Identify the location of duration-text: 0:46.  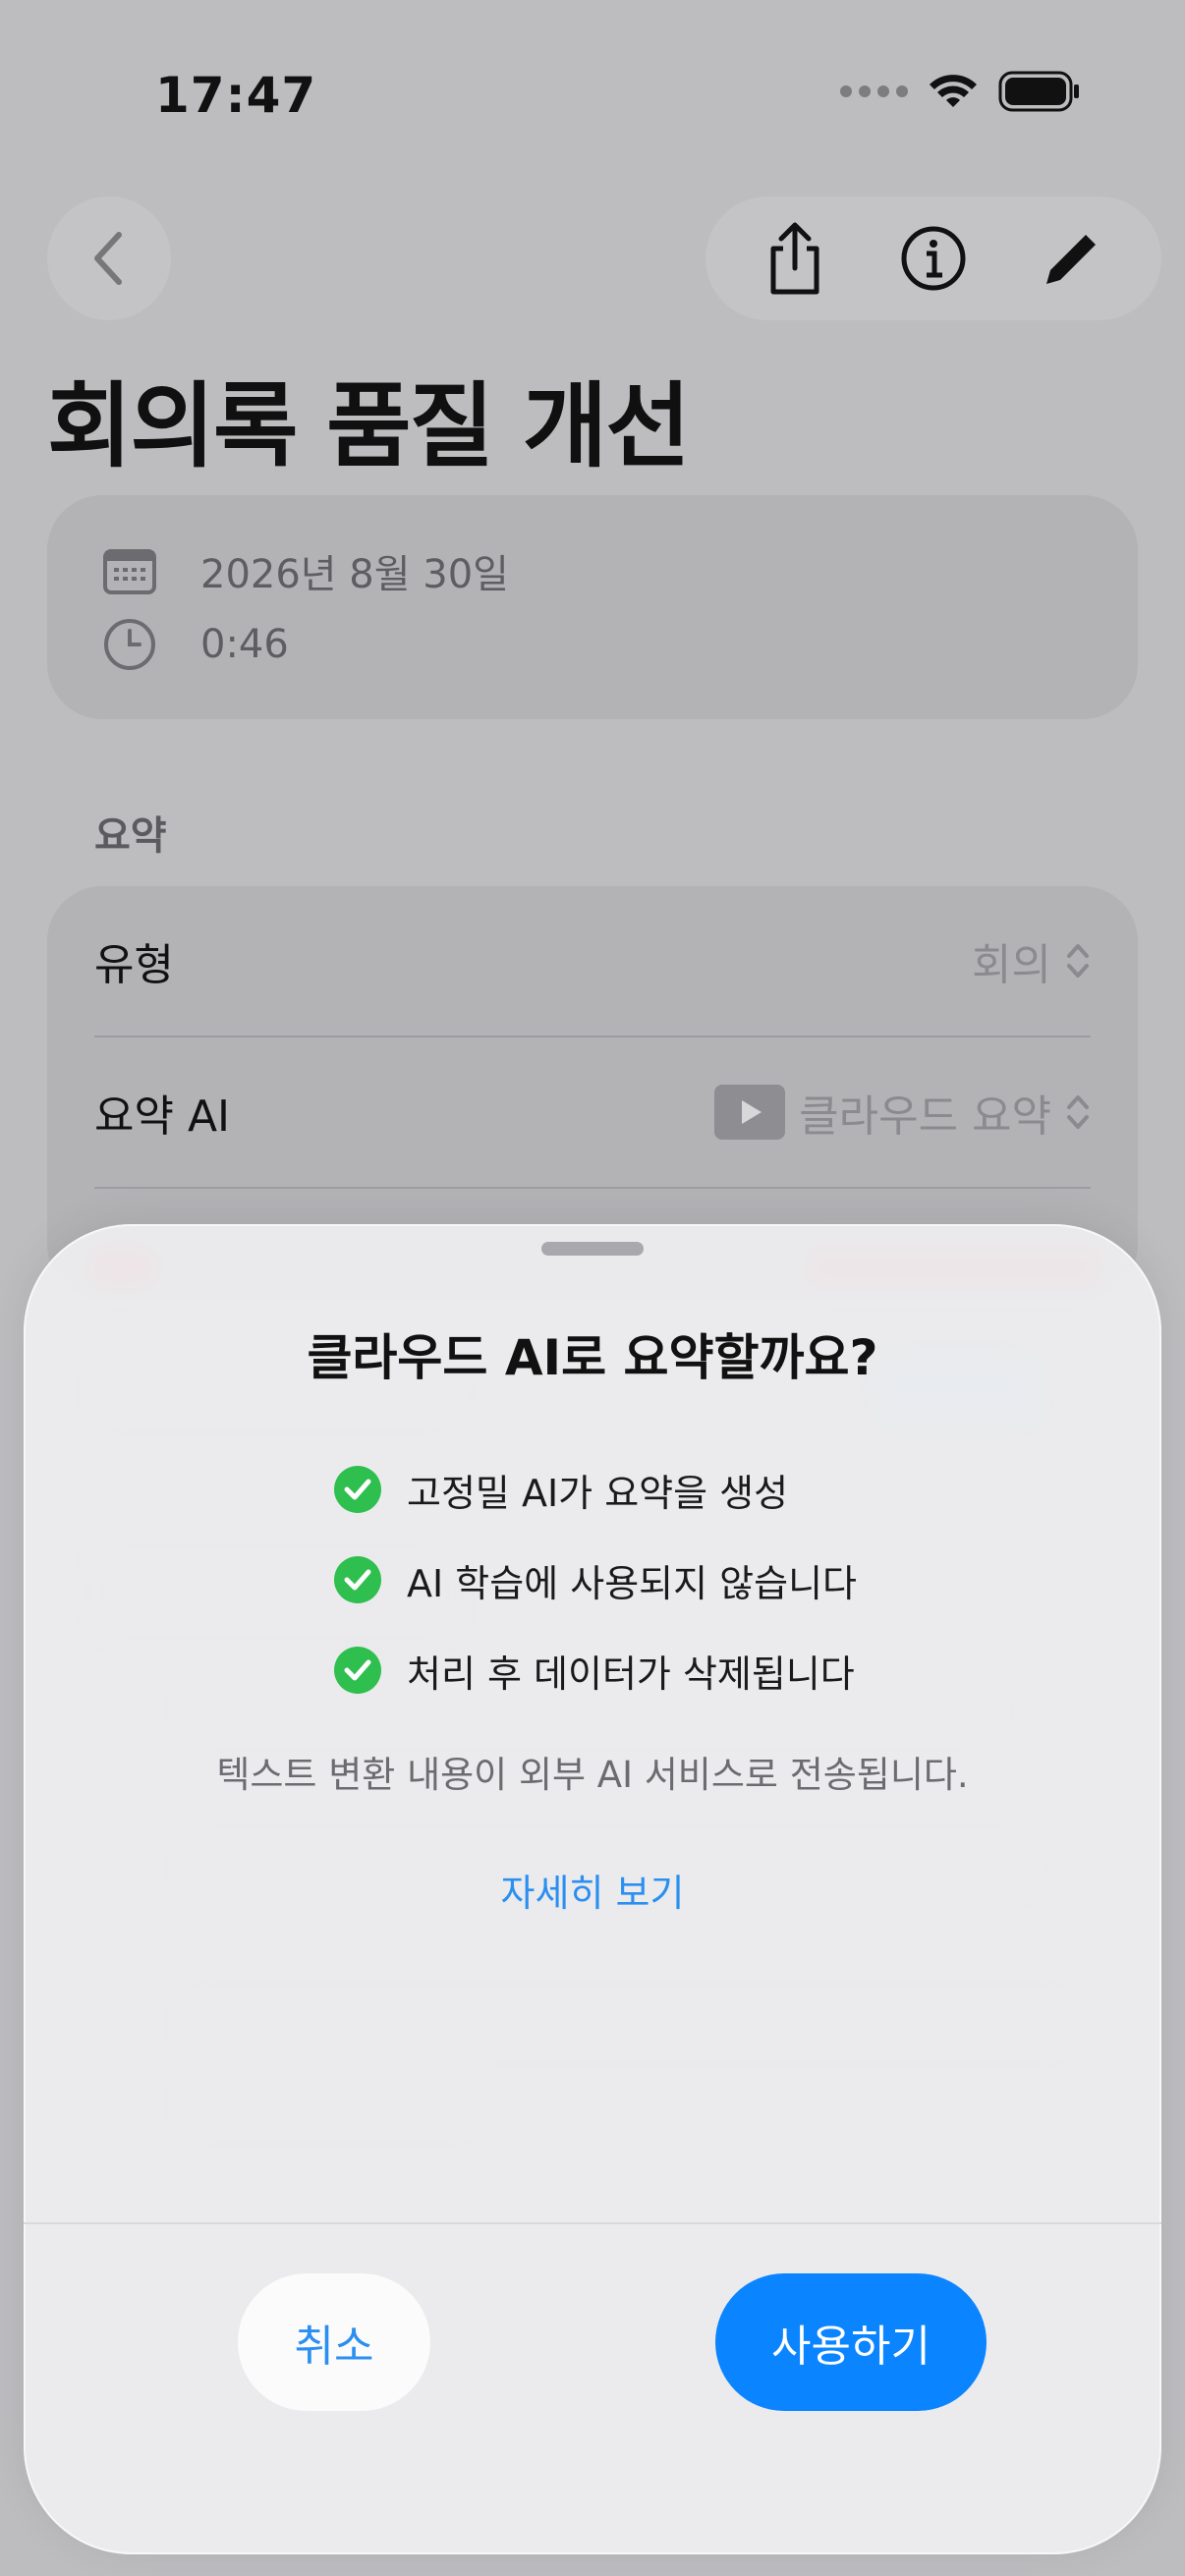
(245, 644).